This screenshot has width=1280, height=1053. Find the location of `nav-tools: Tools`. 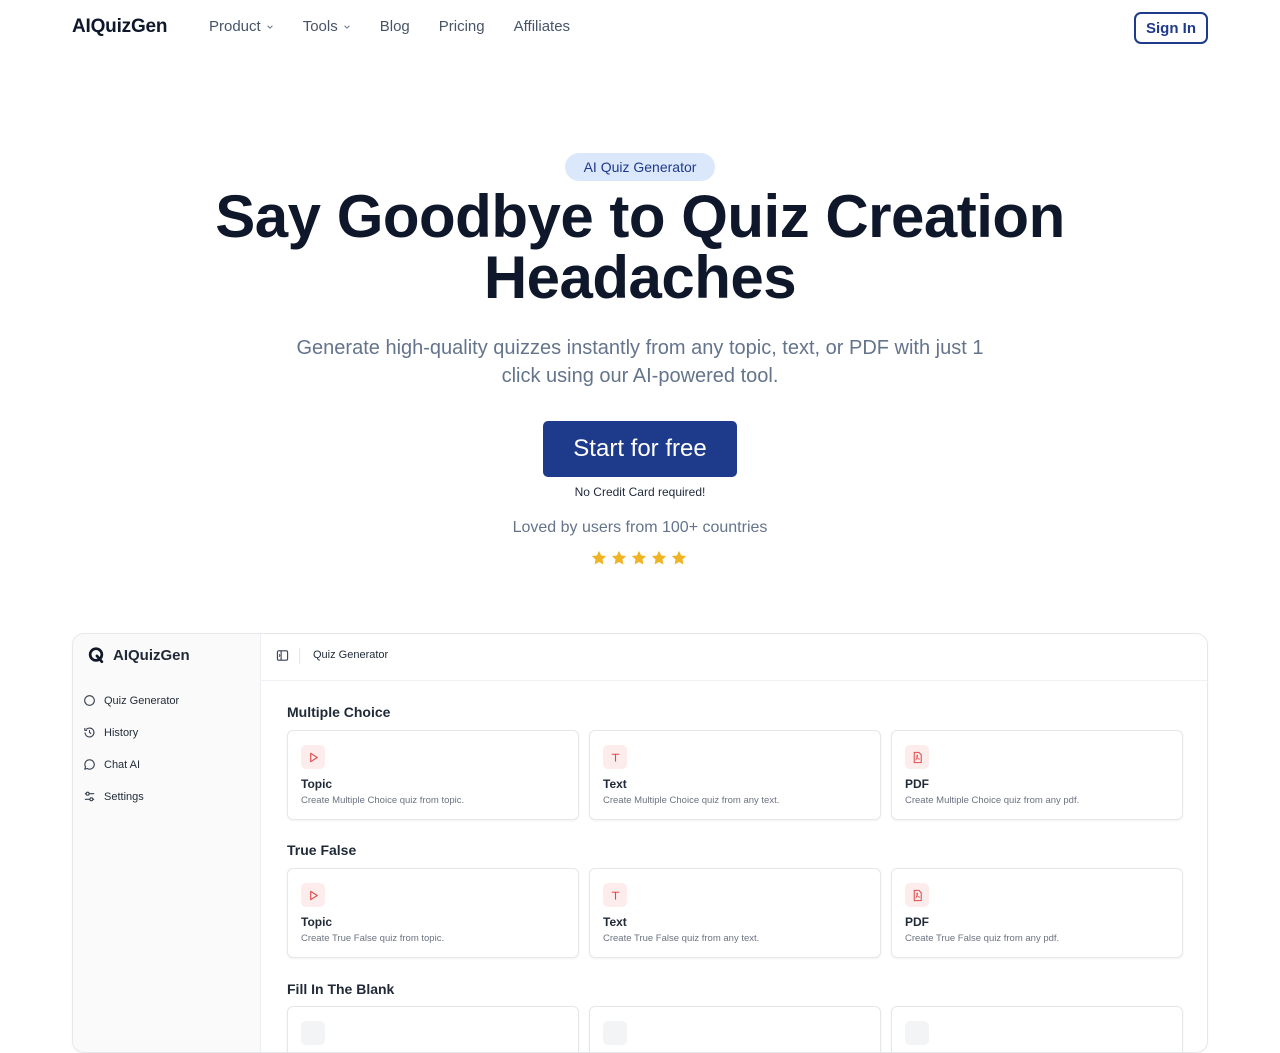

nav-tools: Tools is located at coordinates (327, 26).